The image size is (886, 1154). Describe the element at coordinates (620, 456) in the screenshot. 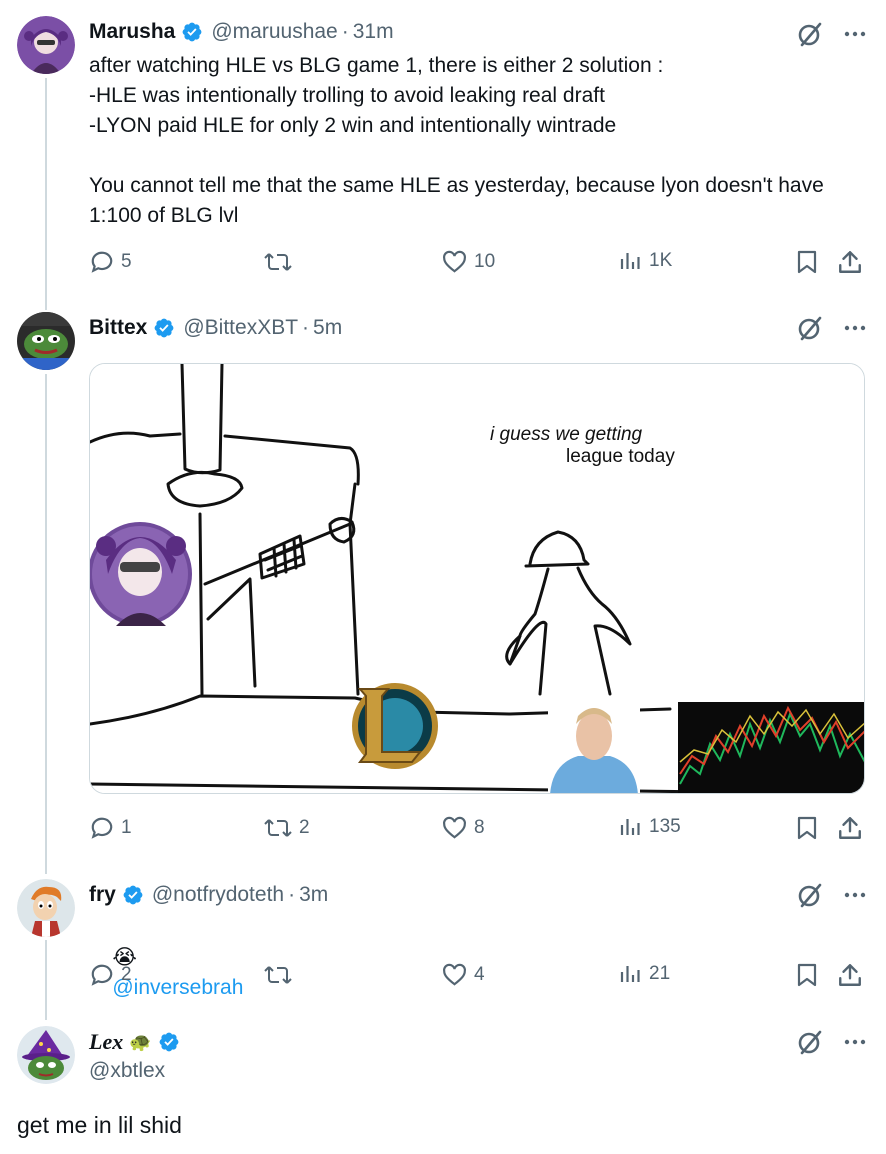

I see `media-caption-line-2: league today` at that location.